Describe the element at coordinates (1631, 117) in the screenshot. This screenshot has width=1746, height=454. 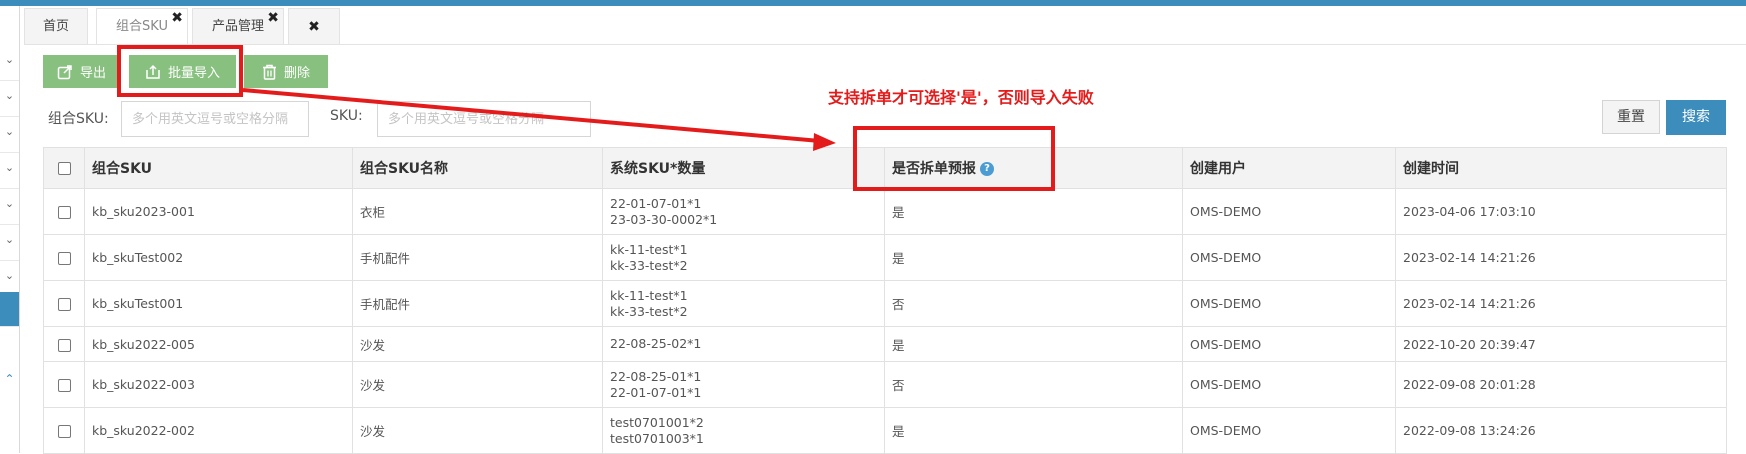
I see `reset-button: 重置` at that location.